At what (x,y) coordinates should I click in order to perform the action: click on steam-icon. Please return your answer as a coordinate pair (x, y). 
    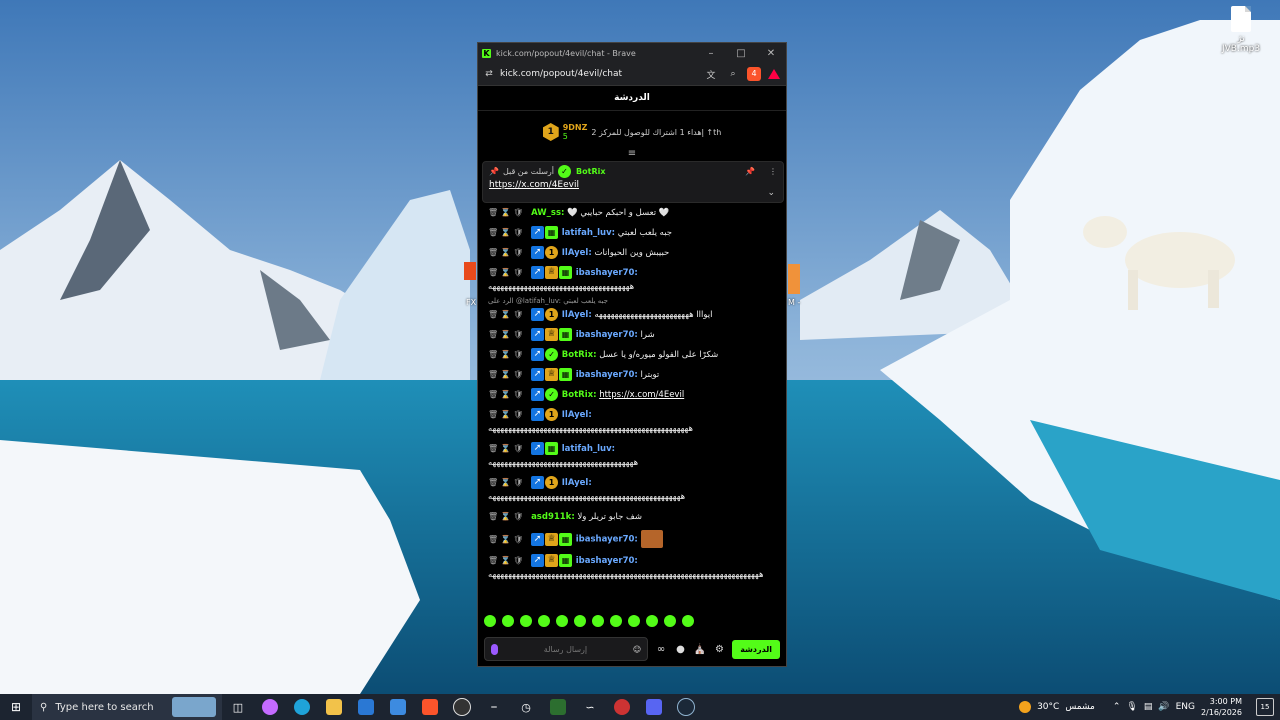
    Looking at the image, I should click on (686, 707).